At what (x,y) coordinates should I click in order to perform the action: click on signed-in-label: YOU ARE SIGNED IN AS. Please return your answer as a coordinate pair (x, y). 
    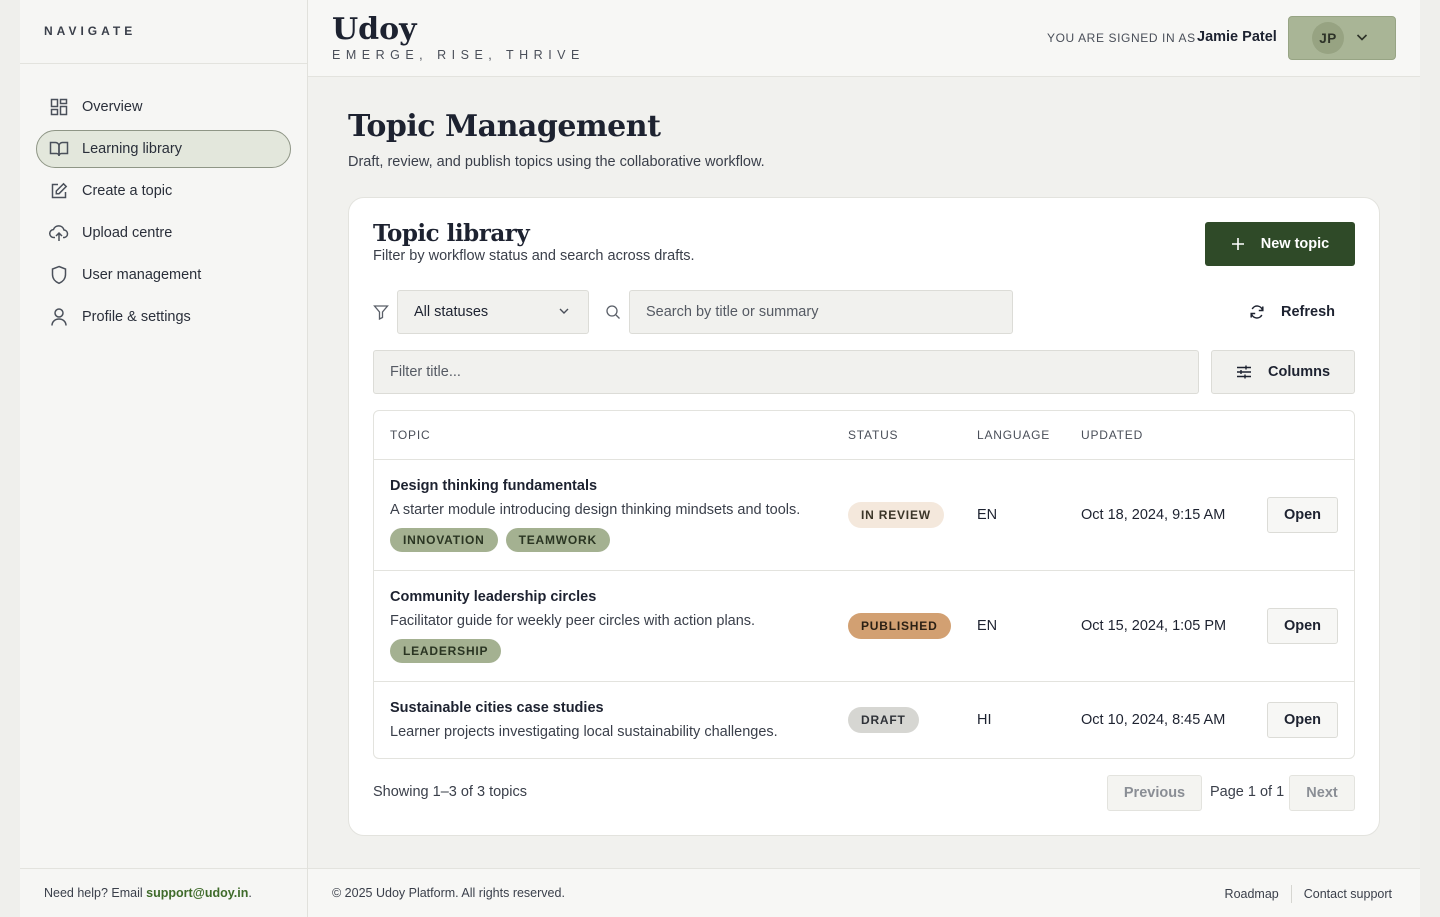
    Looking at the image, I should click on (1121, 38).